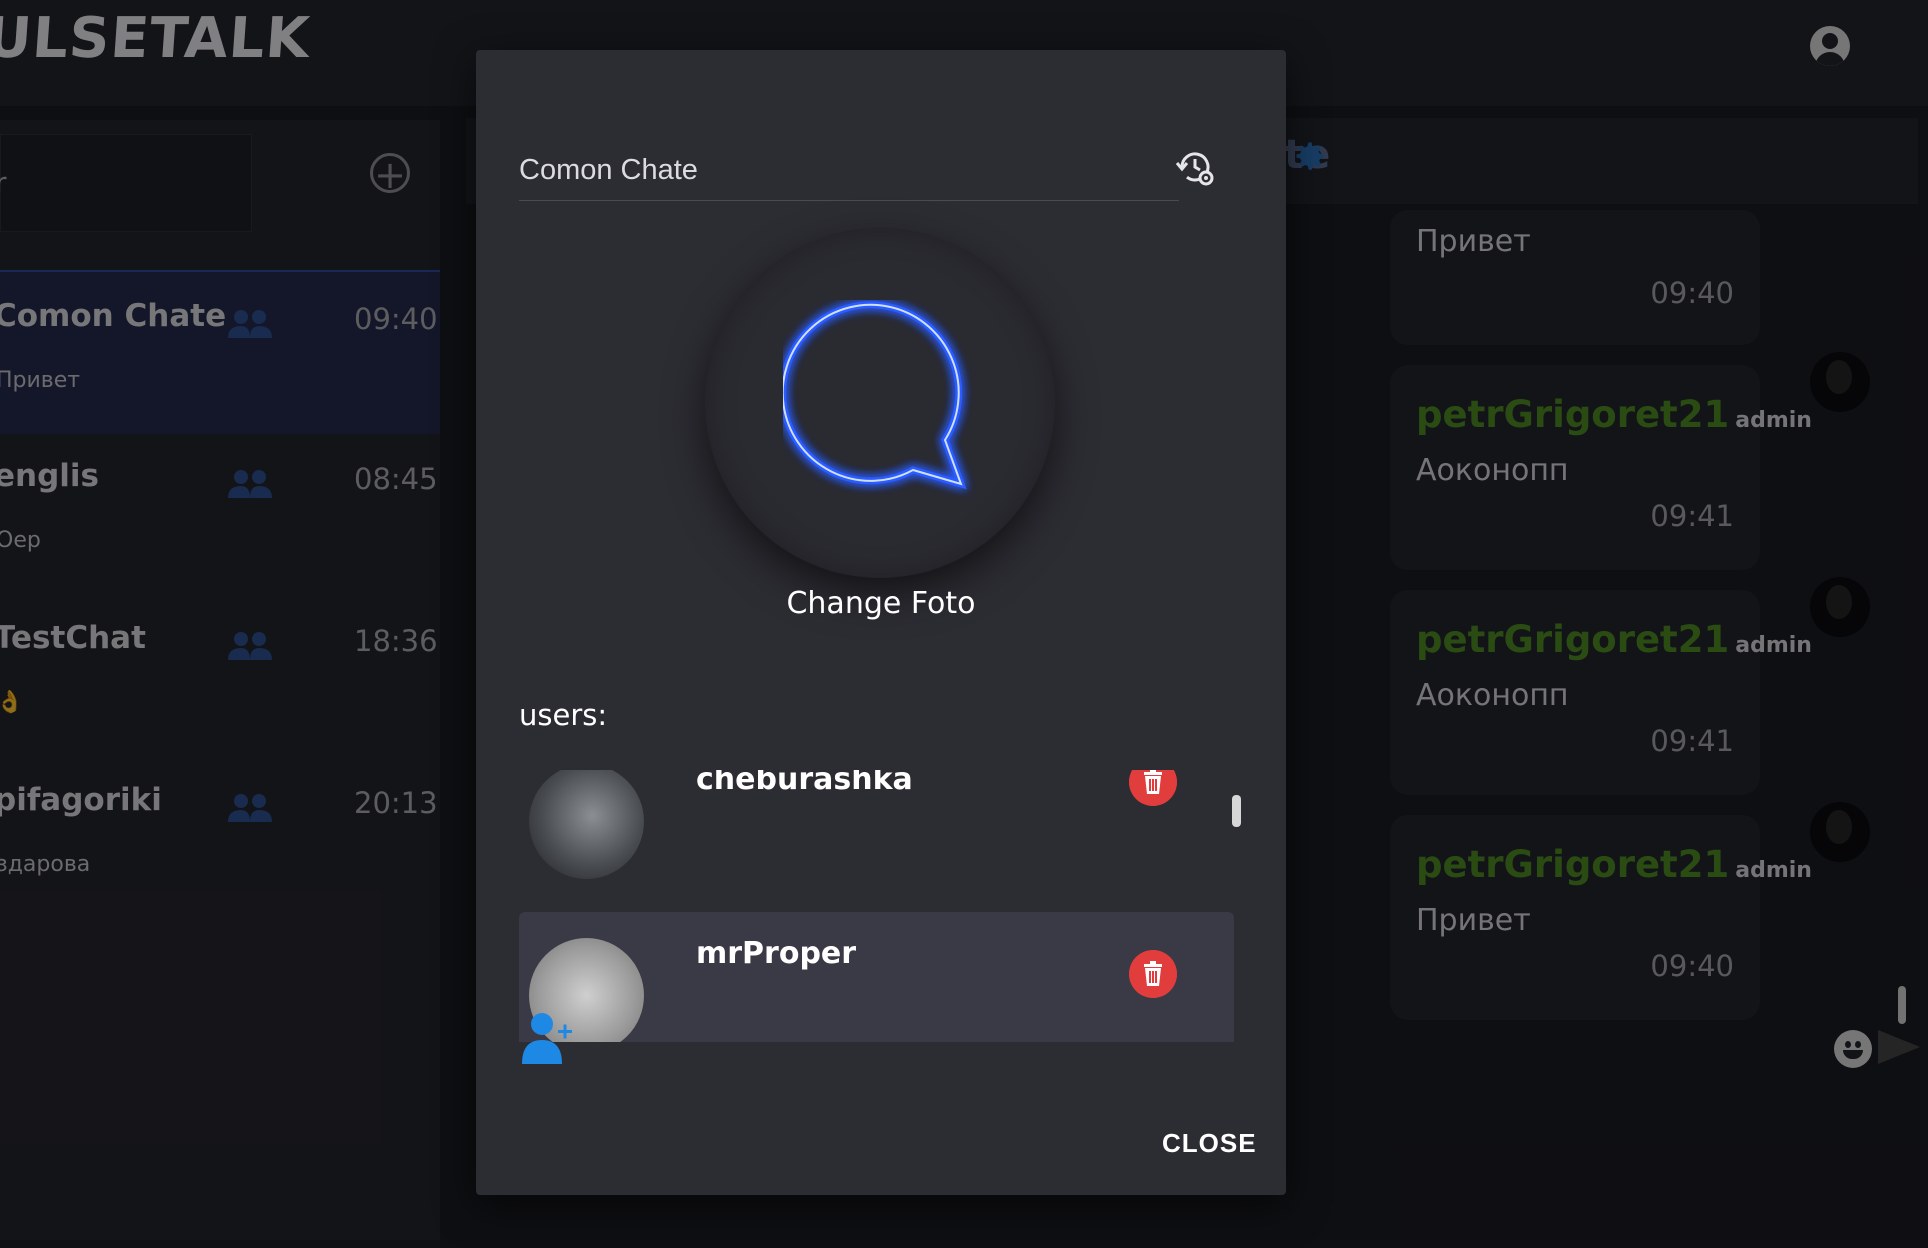 This screenshot has height=1248, width=1928. Describe the element at coordinates (1236, 811) in the screenshot. I see `users-list-scrollbar` at that location.